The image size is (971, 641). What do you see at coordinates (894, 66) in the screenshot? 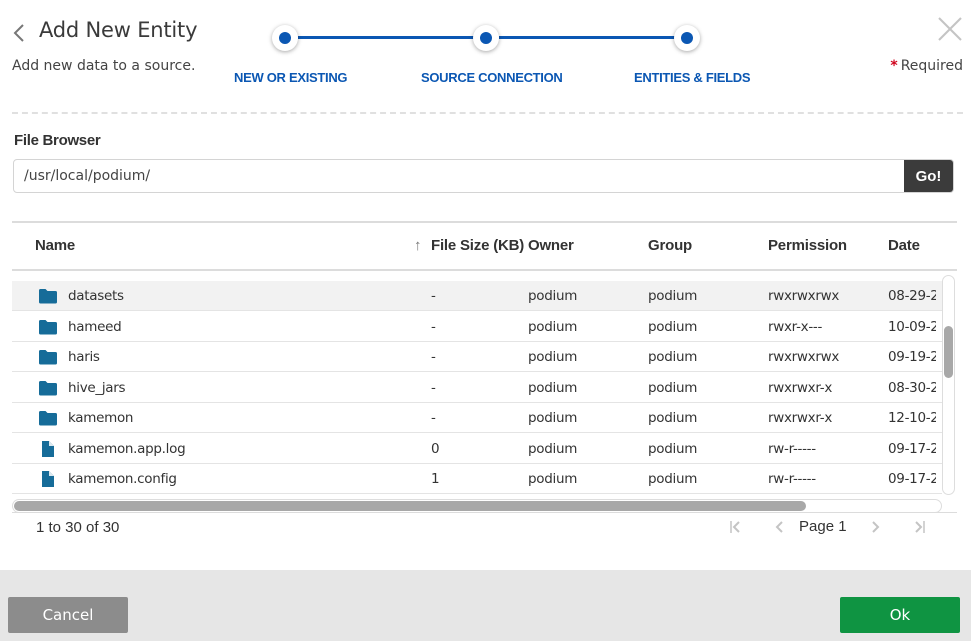
I see `required-star: *` at bounding box center [894, 66].